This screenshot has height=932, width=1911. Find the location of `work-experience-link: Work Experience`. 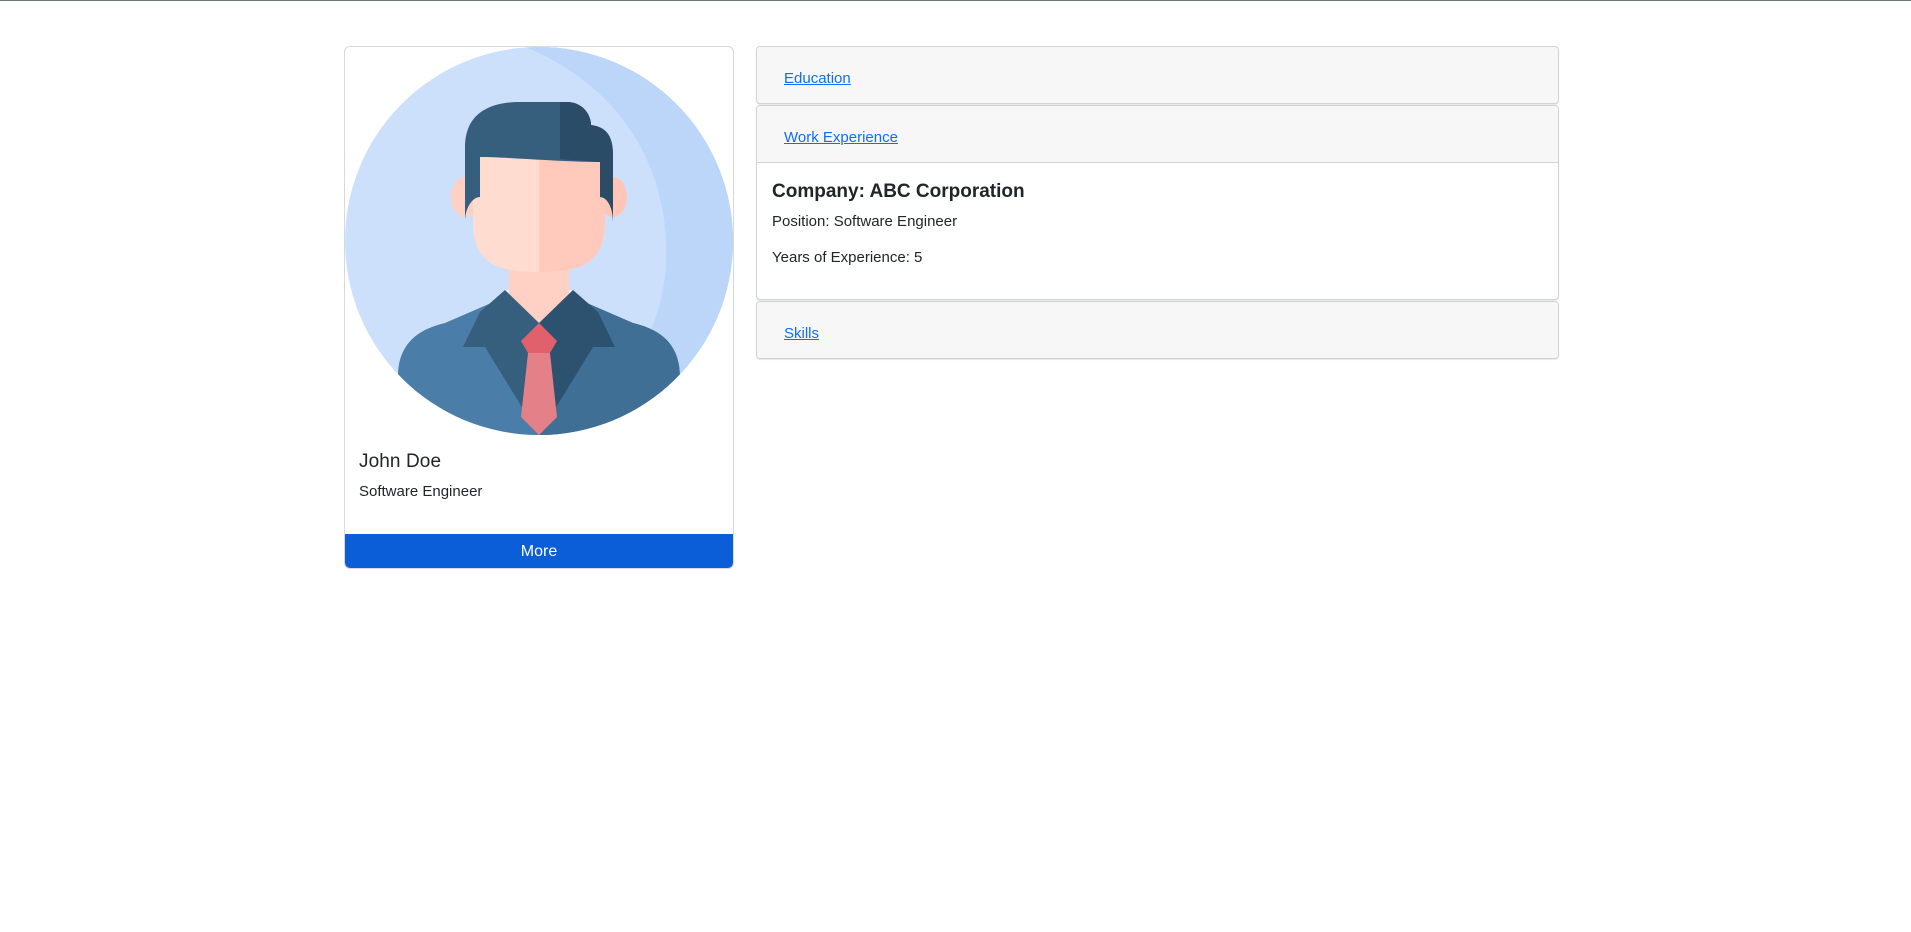

work-experience-link: Work Experience is located at coordinates (841, 137).